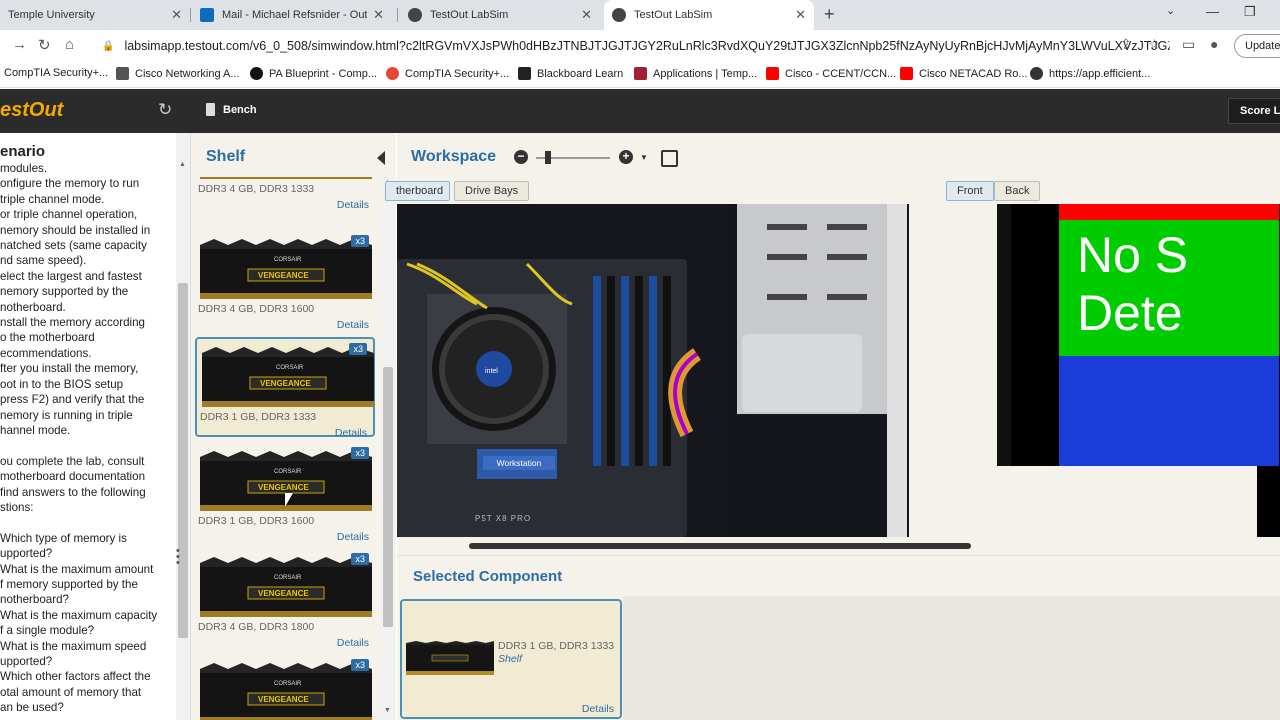  What do you see at coordinates (73, 246) in the screenshot?
I see `scenario-line: natched sets (same capacity` at bounding box center [73, 246].